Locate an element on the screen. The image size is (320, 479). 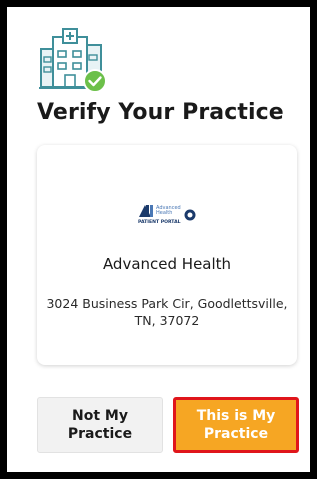
this-is-my-practice-label: This is My Practice is located at coordinates (236, 425).